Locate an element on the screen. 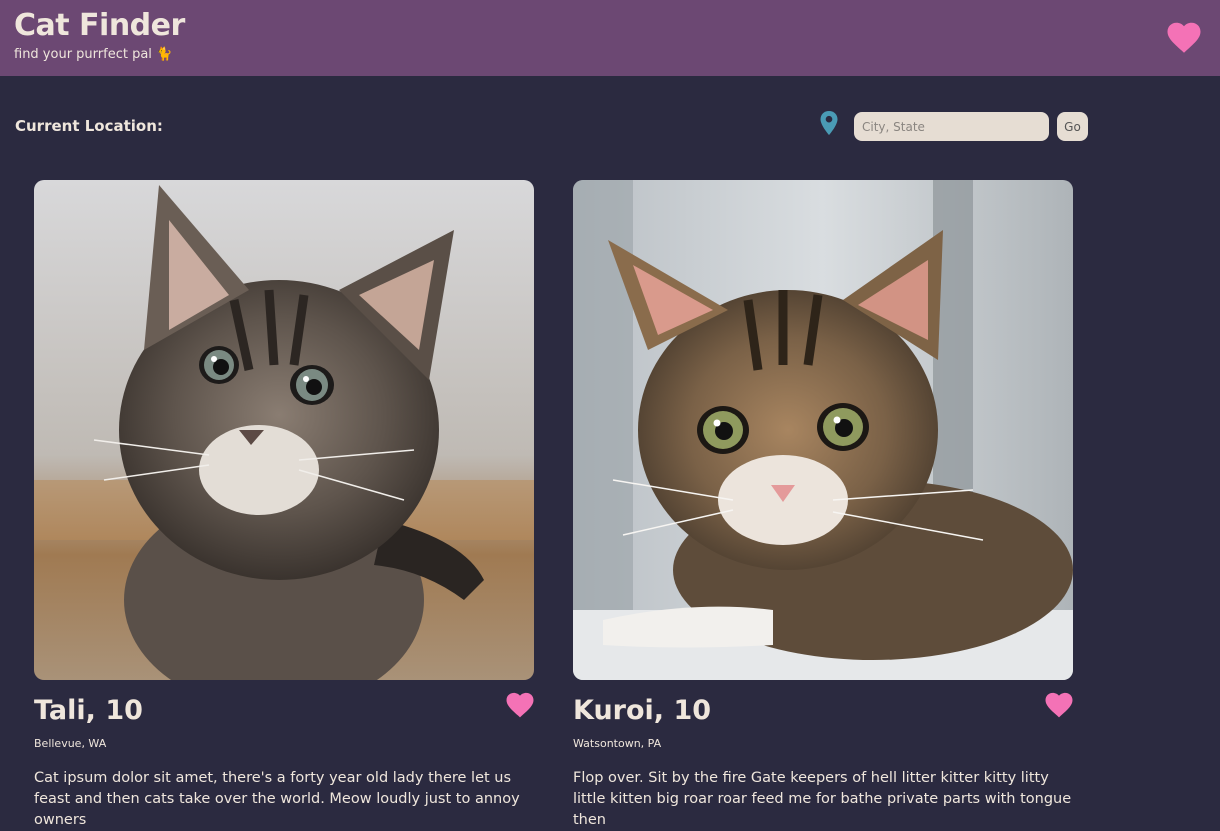  app-subtitle: find your purrfect pal 🐈 is located at coordinates (93, 54).